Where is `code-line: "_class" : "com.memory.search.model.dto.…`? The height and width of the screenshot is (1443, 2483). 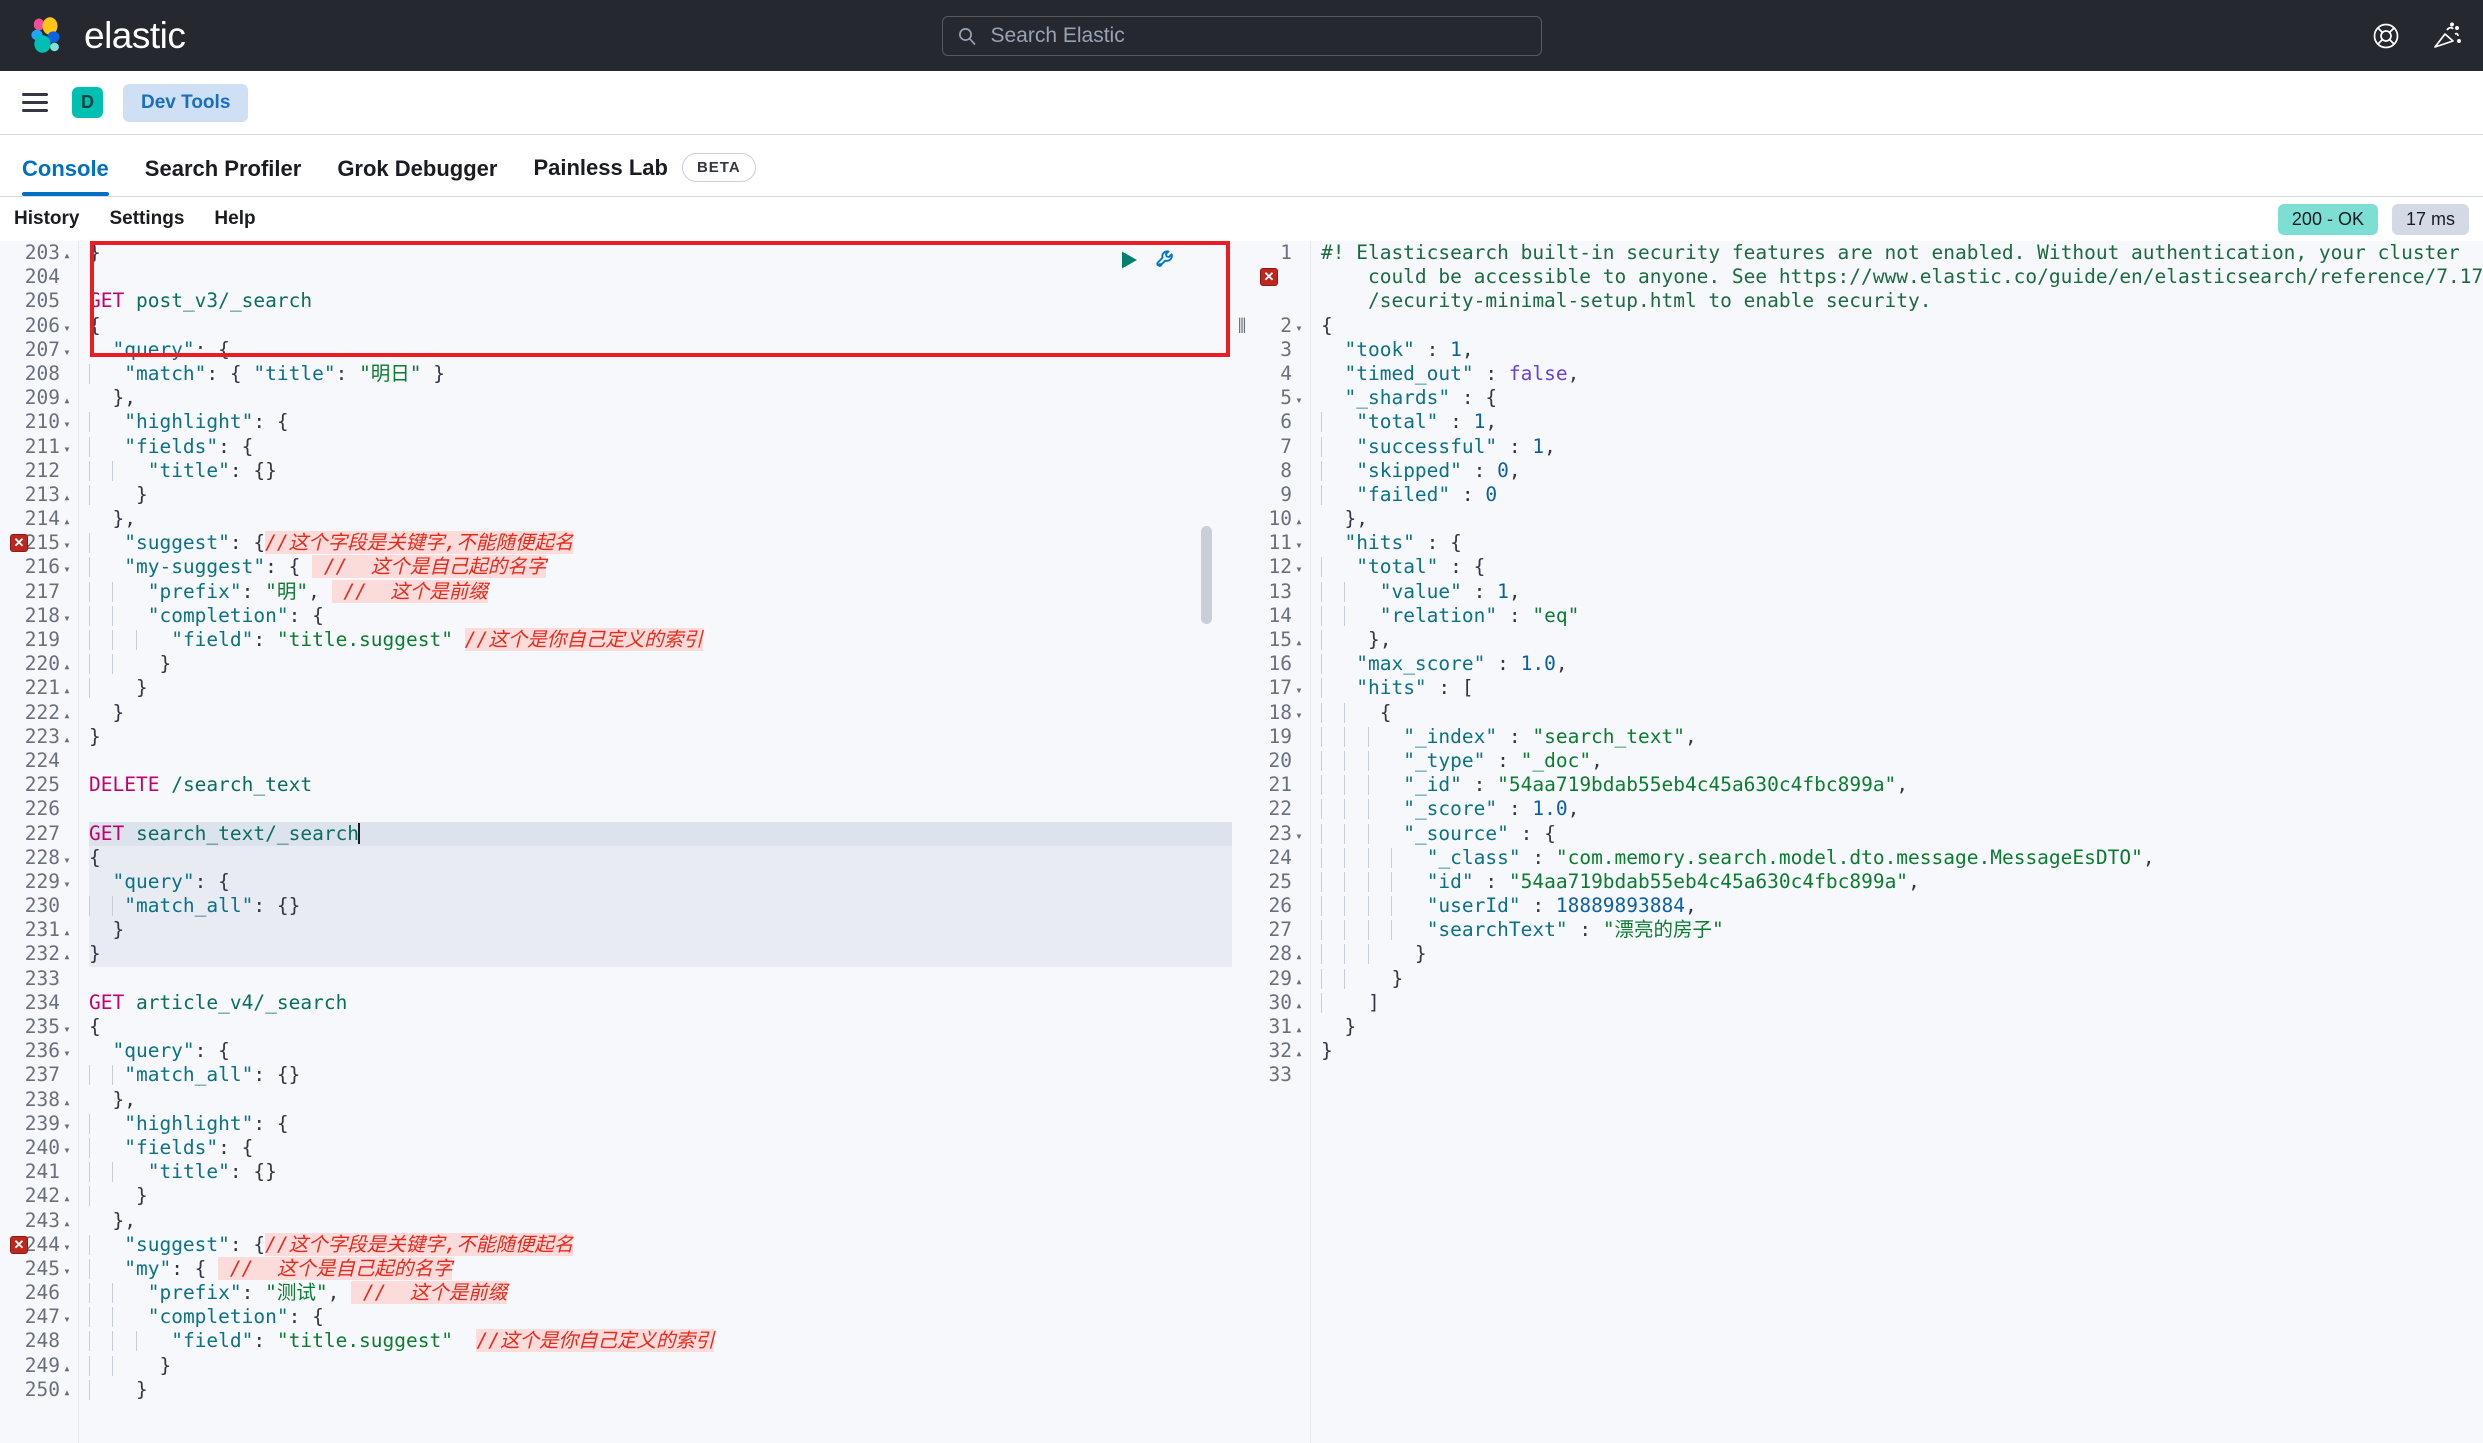
code-line: "_class" : "com.memory.search.model.dto.… is located at coordinates (1902, 858).